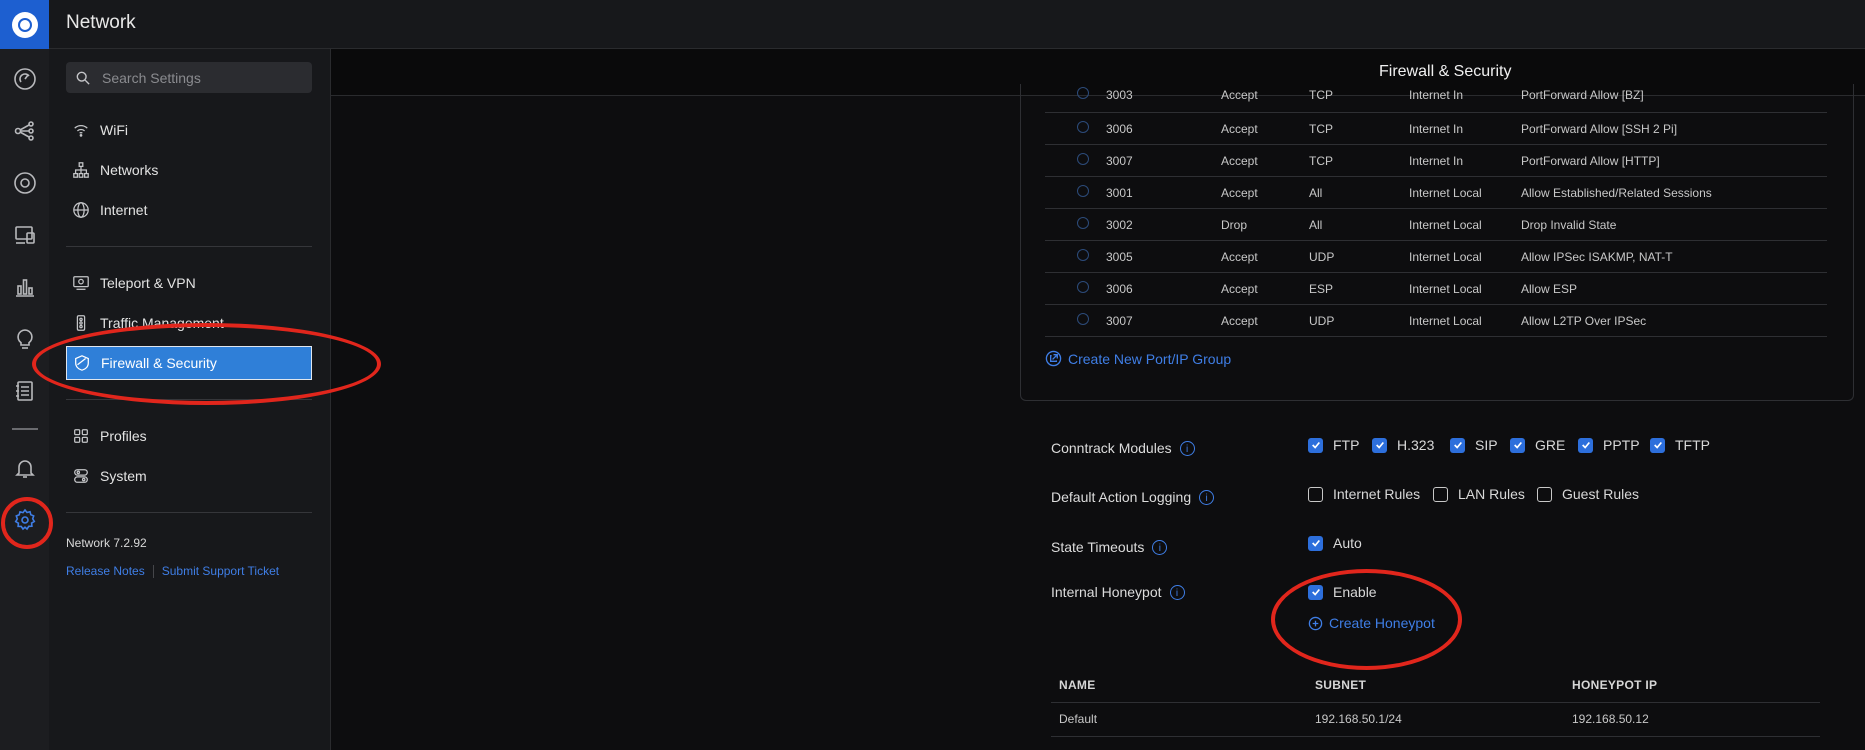 This screenshot has width=1865, height=750. I want to click on search-icon, so click(83, 78).